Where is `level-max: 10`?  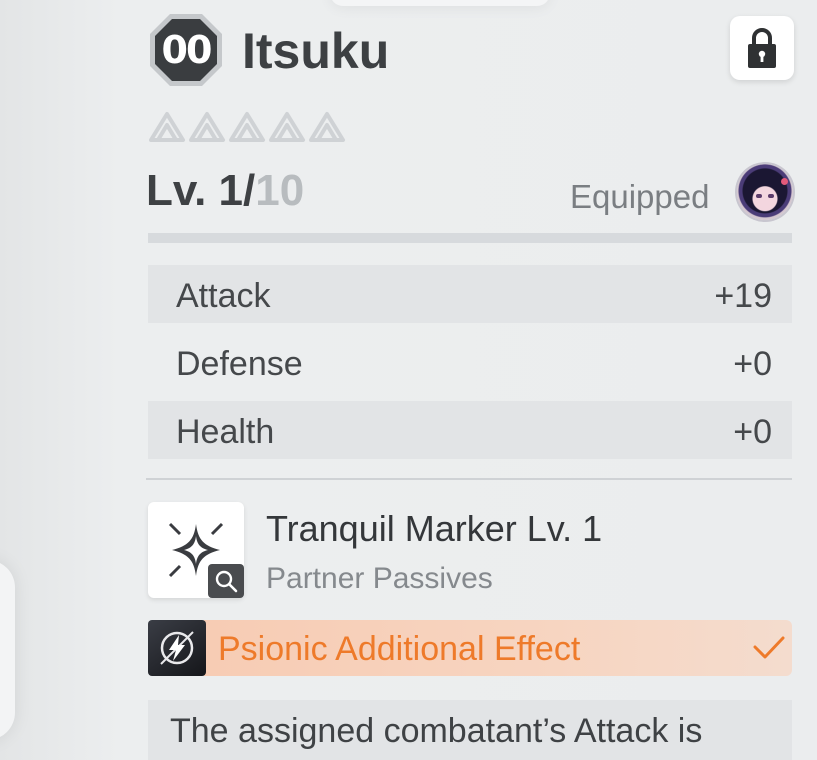 level-max: 10 is located at coordinates (280, 190).